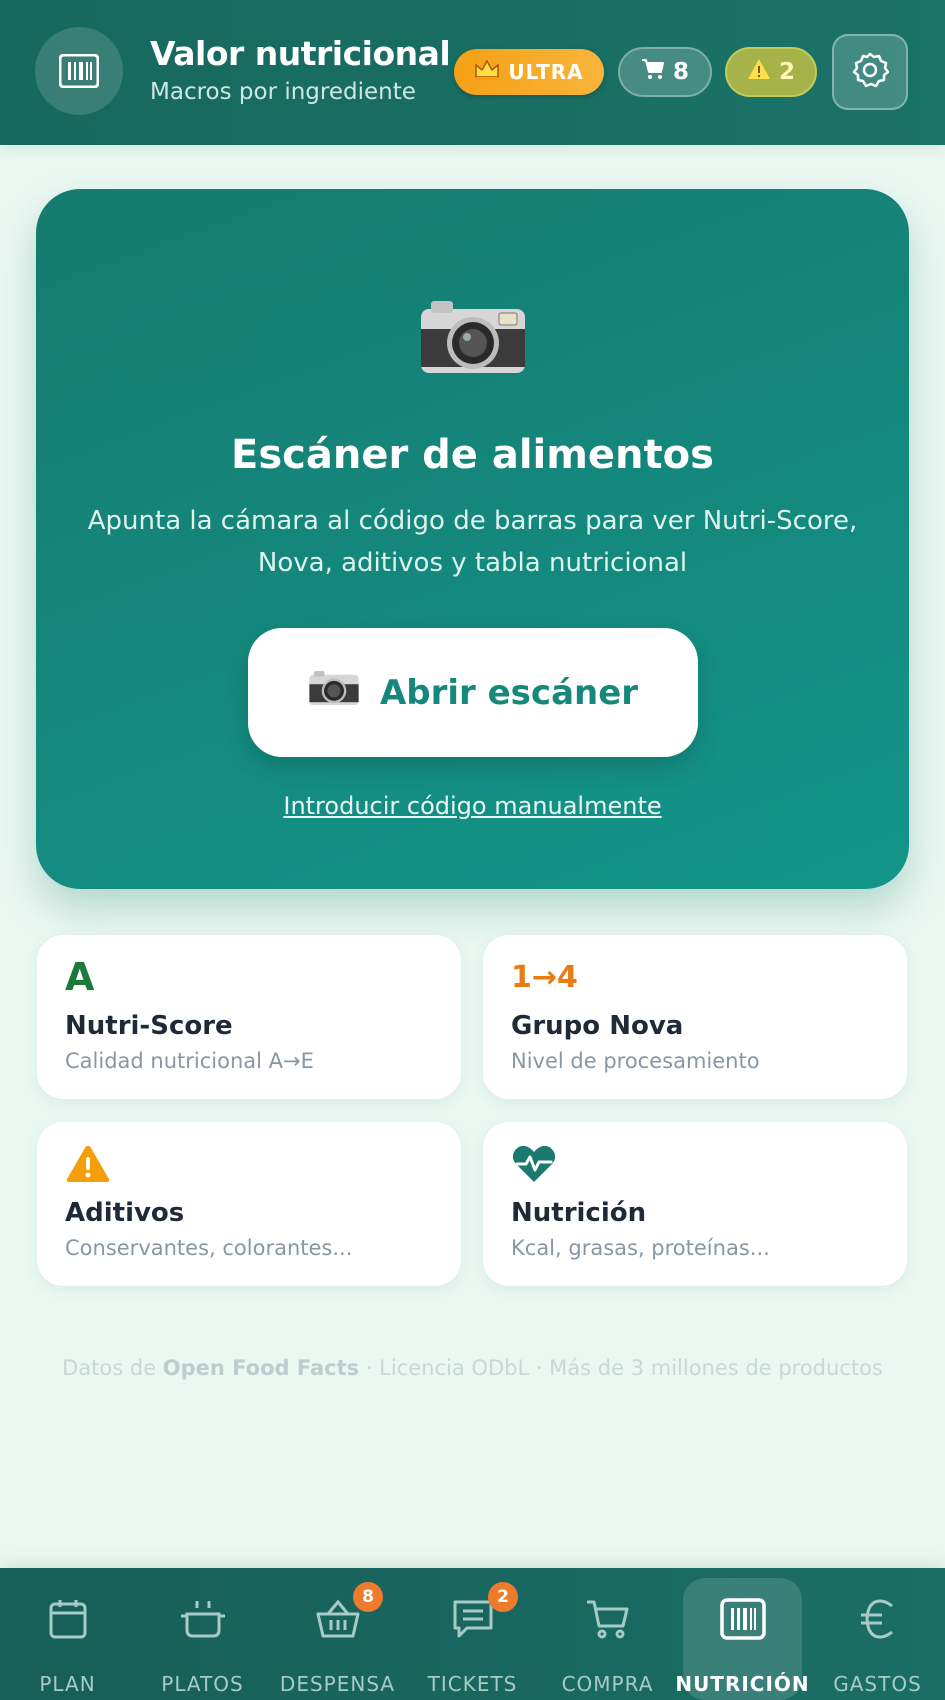  What do you see at coordinates (534, 1164) in the screenshot?
I see `heart-pulse-icon` at bounding box center [534, 1164].